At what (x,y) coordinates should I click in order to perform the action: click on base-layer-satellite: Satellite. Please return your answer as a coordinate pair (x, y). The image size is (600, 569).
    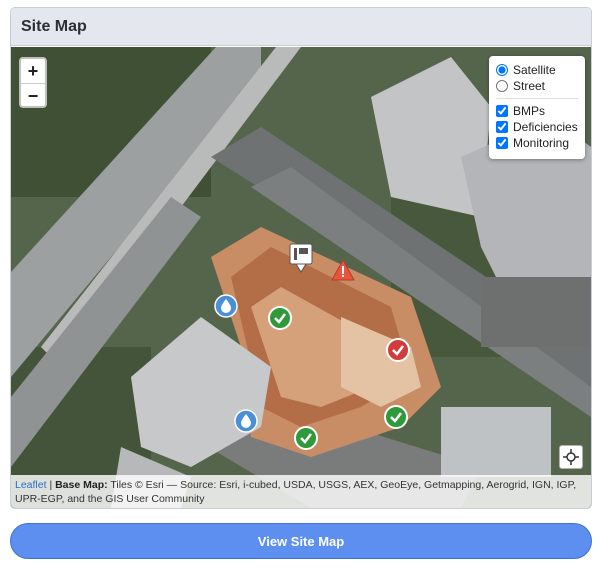
    Looking at the image, I should click on (537, 70).